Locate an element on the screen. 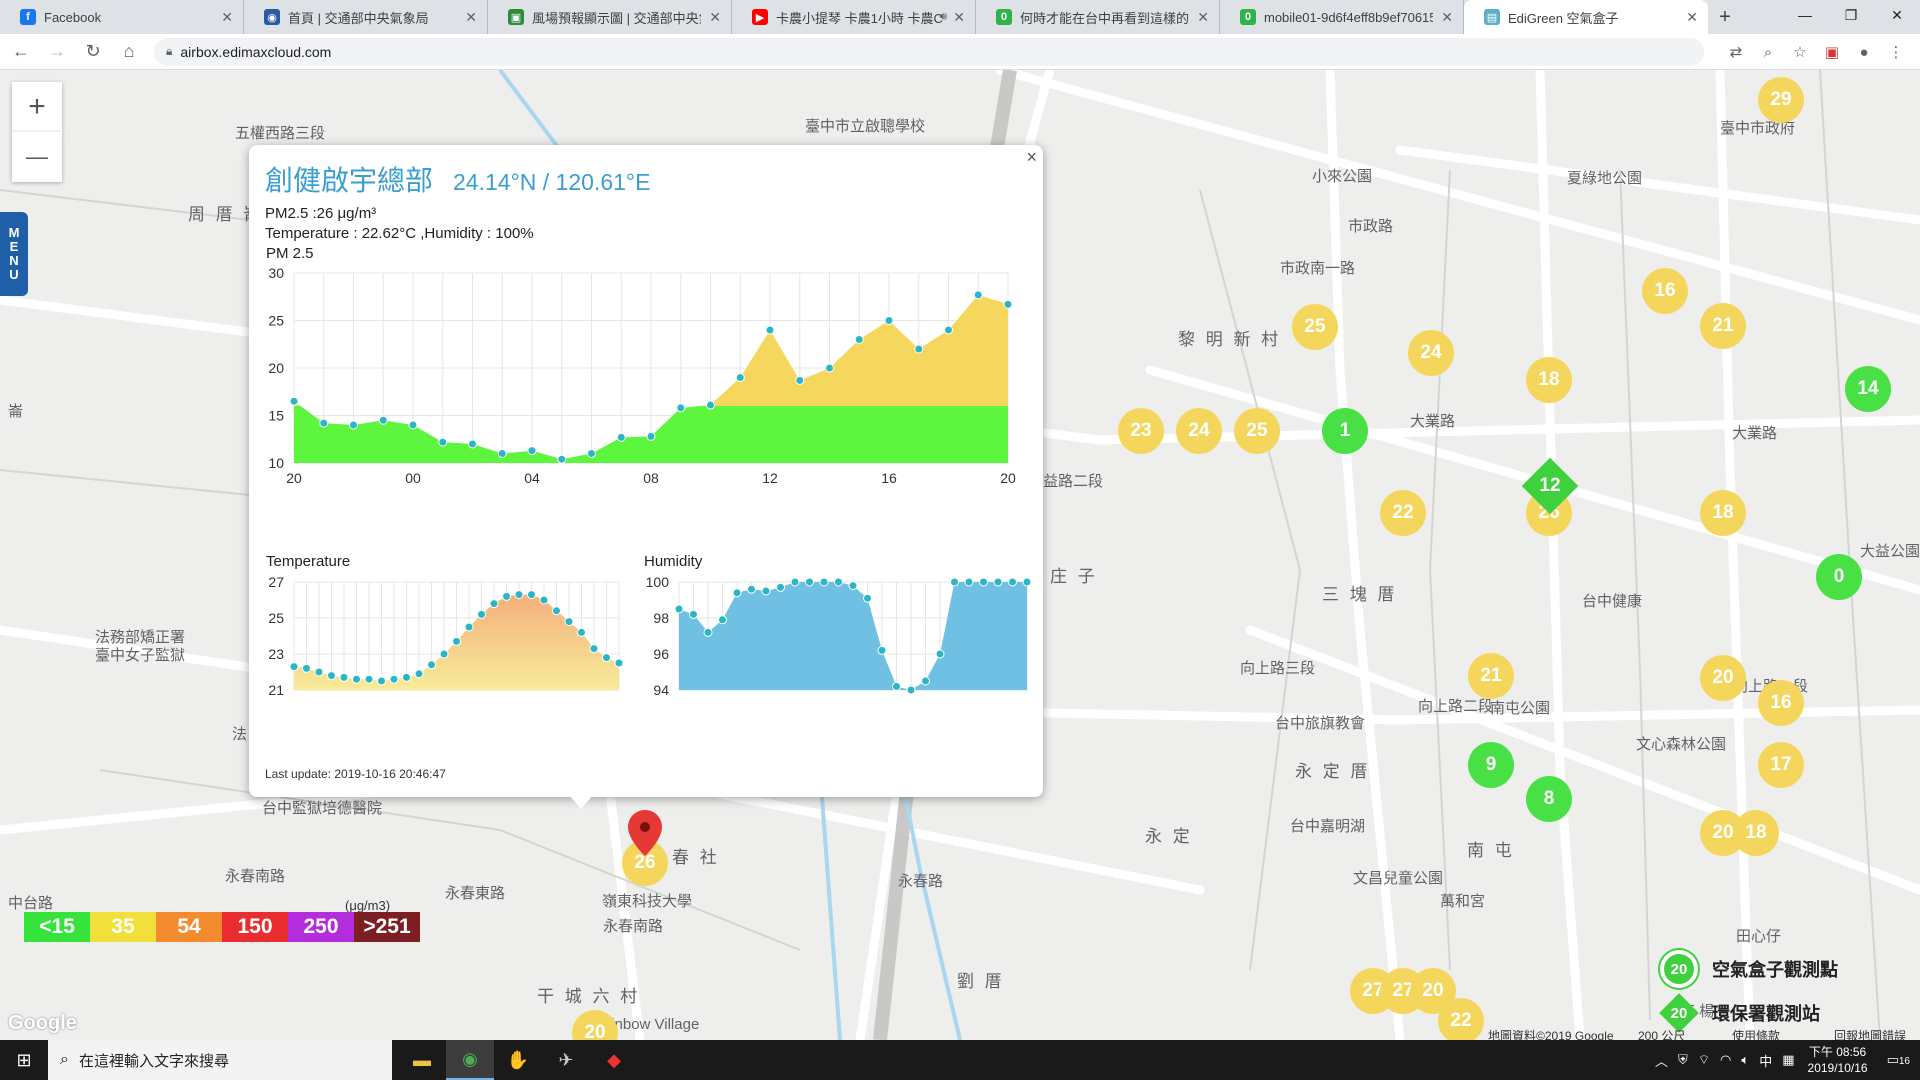 The height and width of the screenshot is (1080, 1920). reload-icon: ↻ is located at coordinates (93, 52).